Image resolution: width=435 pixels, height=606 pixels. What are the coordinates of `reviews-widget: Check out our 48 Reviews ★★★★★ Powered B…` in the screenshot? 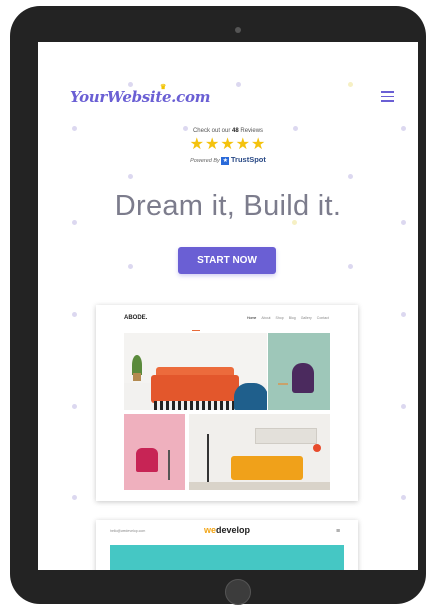 It's located at (228, 146).